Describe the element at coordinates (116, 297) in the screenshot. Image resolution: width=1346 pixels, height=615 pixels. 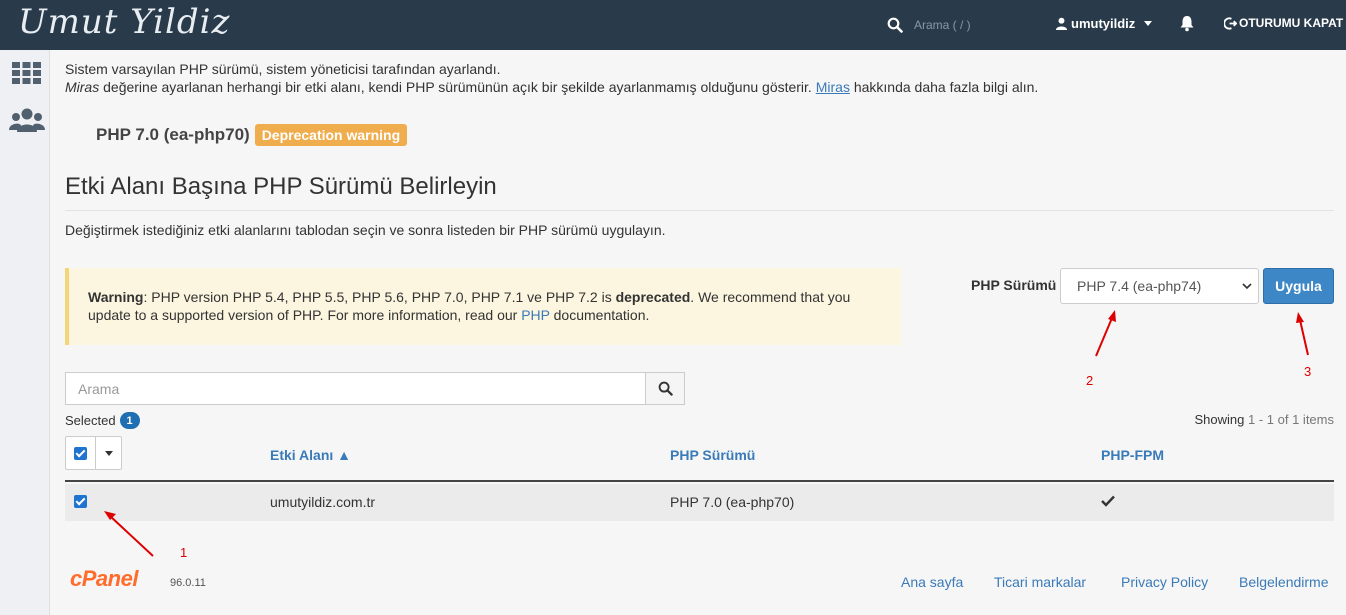
I see `warning-label: Warning` at that location.